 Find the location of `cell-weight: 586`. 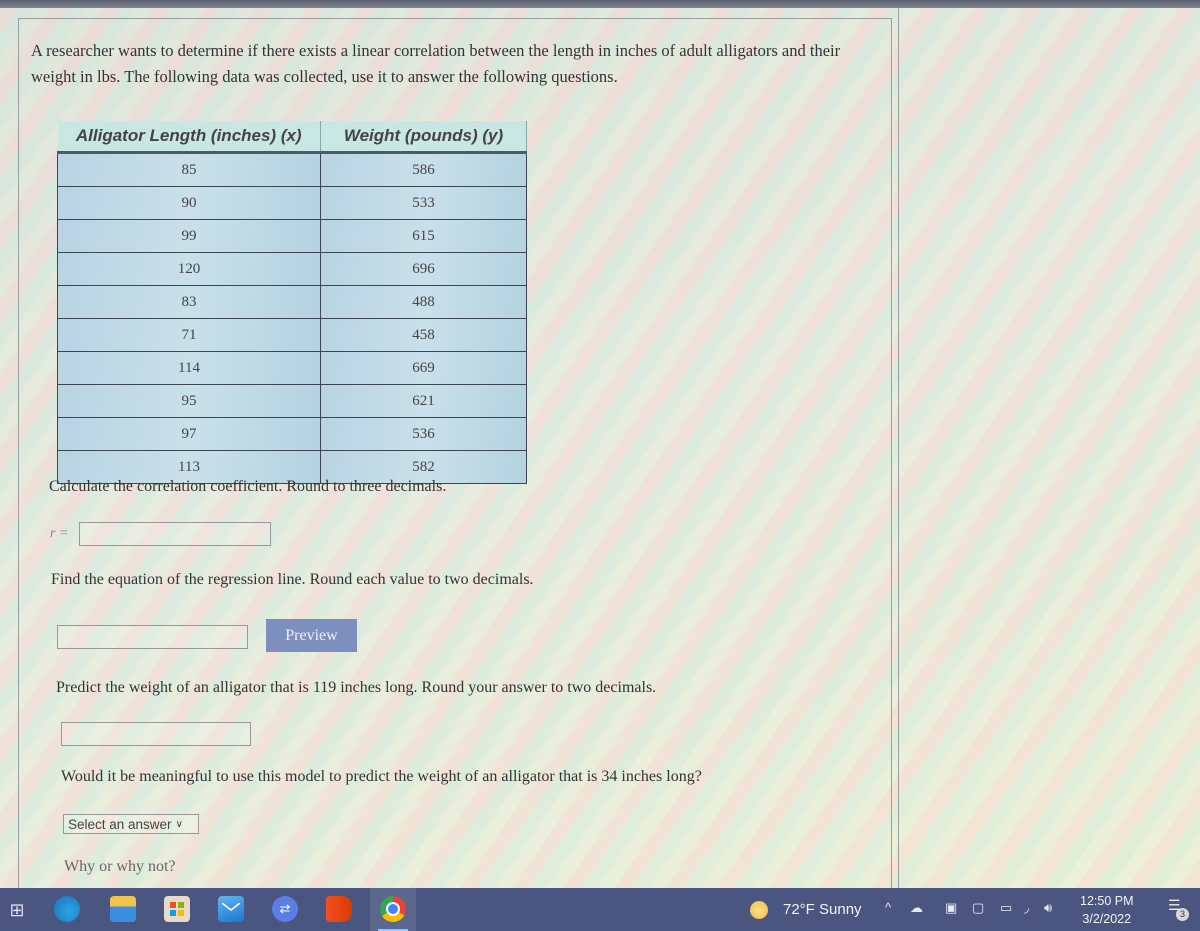

cell-weight: 586 is located at coordinates (423, 169).